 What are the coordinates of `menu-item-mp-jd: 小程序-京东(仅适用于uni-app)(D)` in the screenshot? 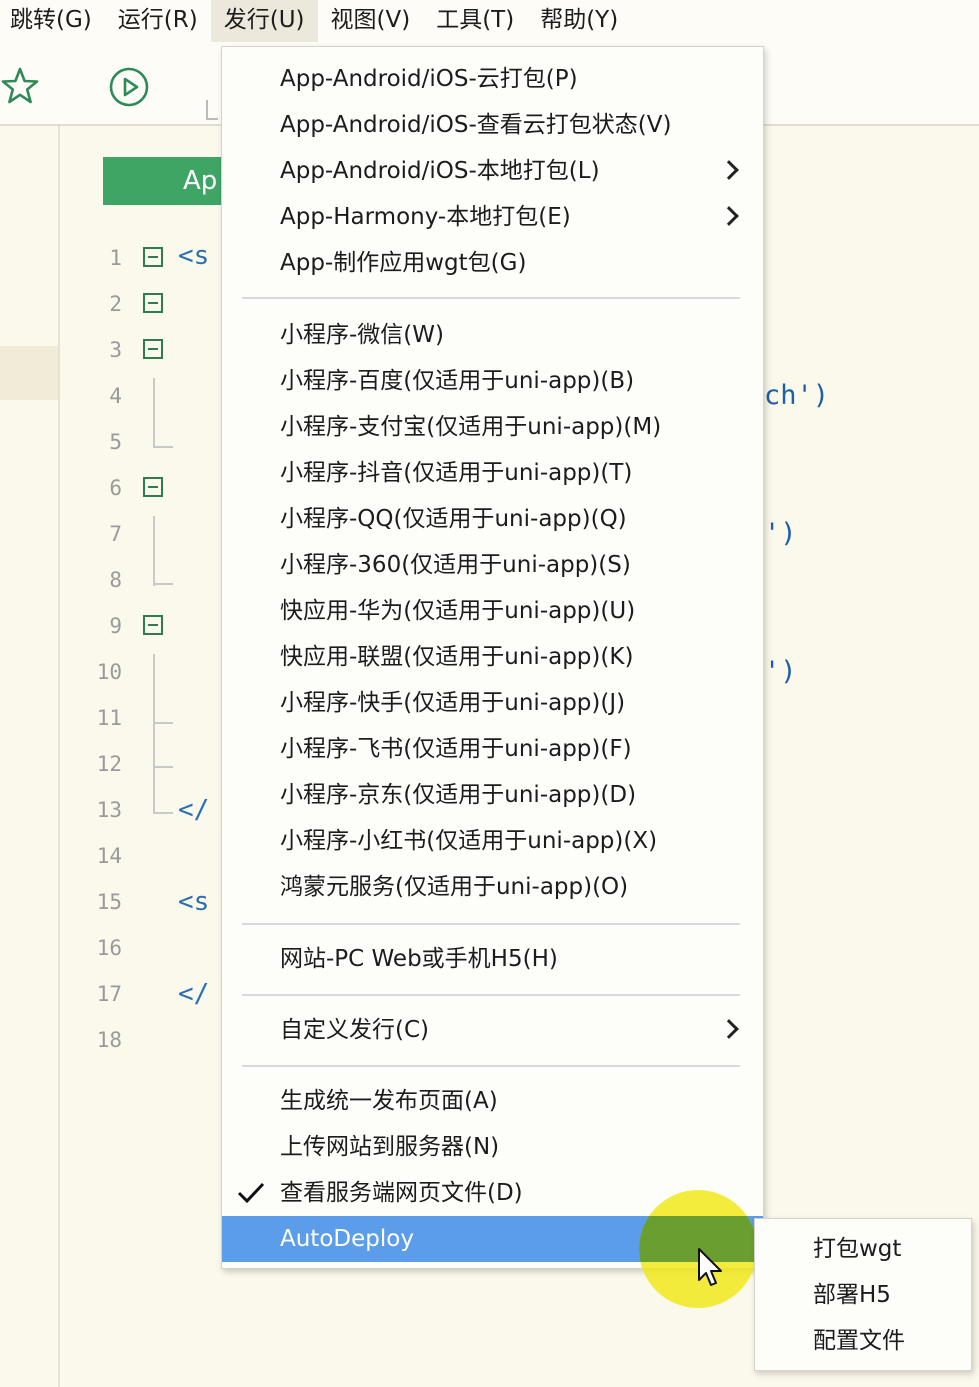 It's located at (492, 795).